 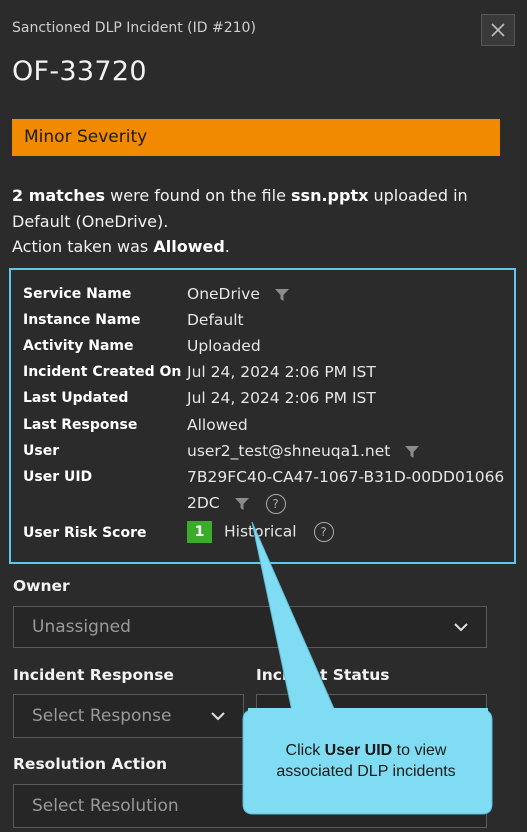 I want to click on detail-label: Instance Name, so click(x=82, y=320).